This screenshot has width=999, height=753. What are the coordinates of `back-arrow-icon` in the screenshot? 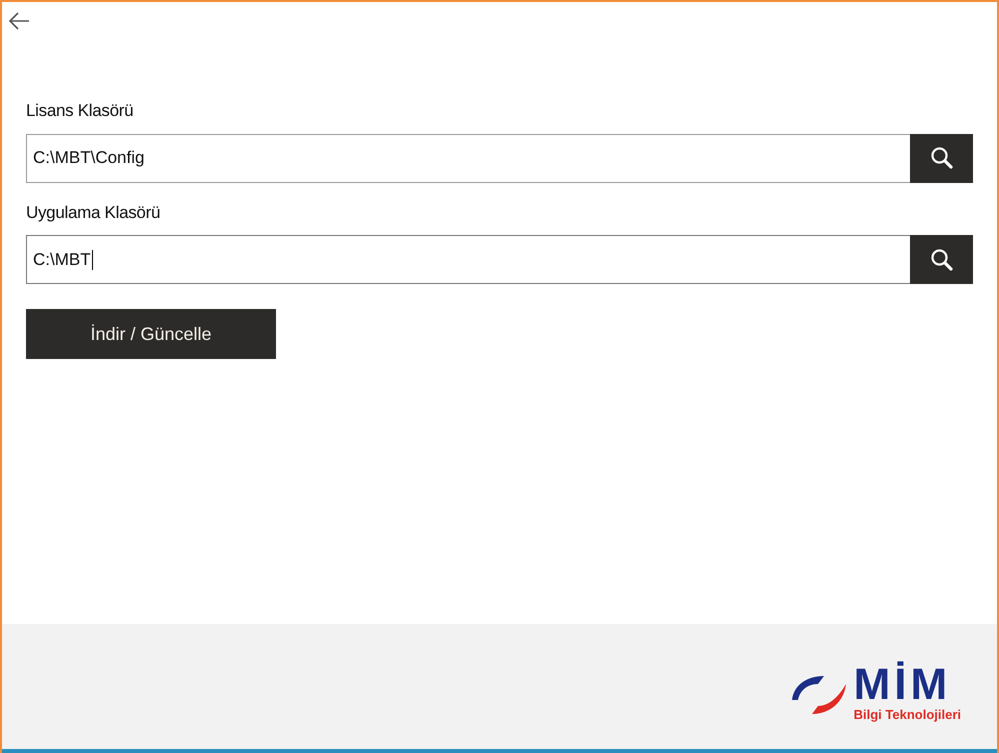 It's located at (19, 21).